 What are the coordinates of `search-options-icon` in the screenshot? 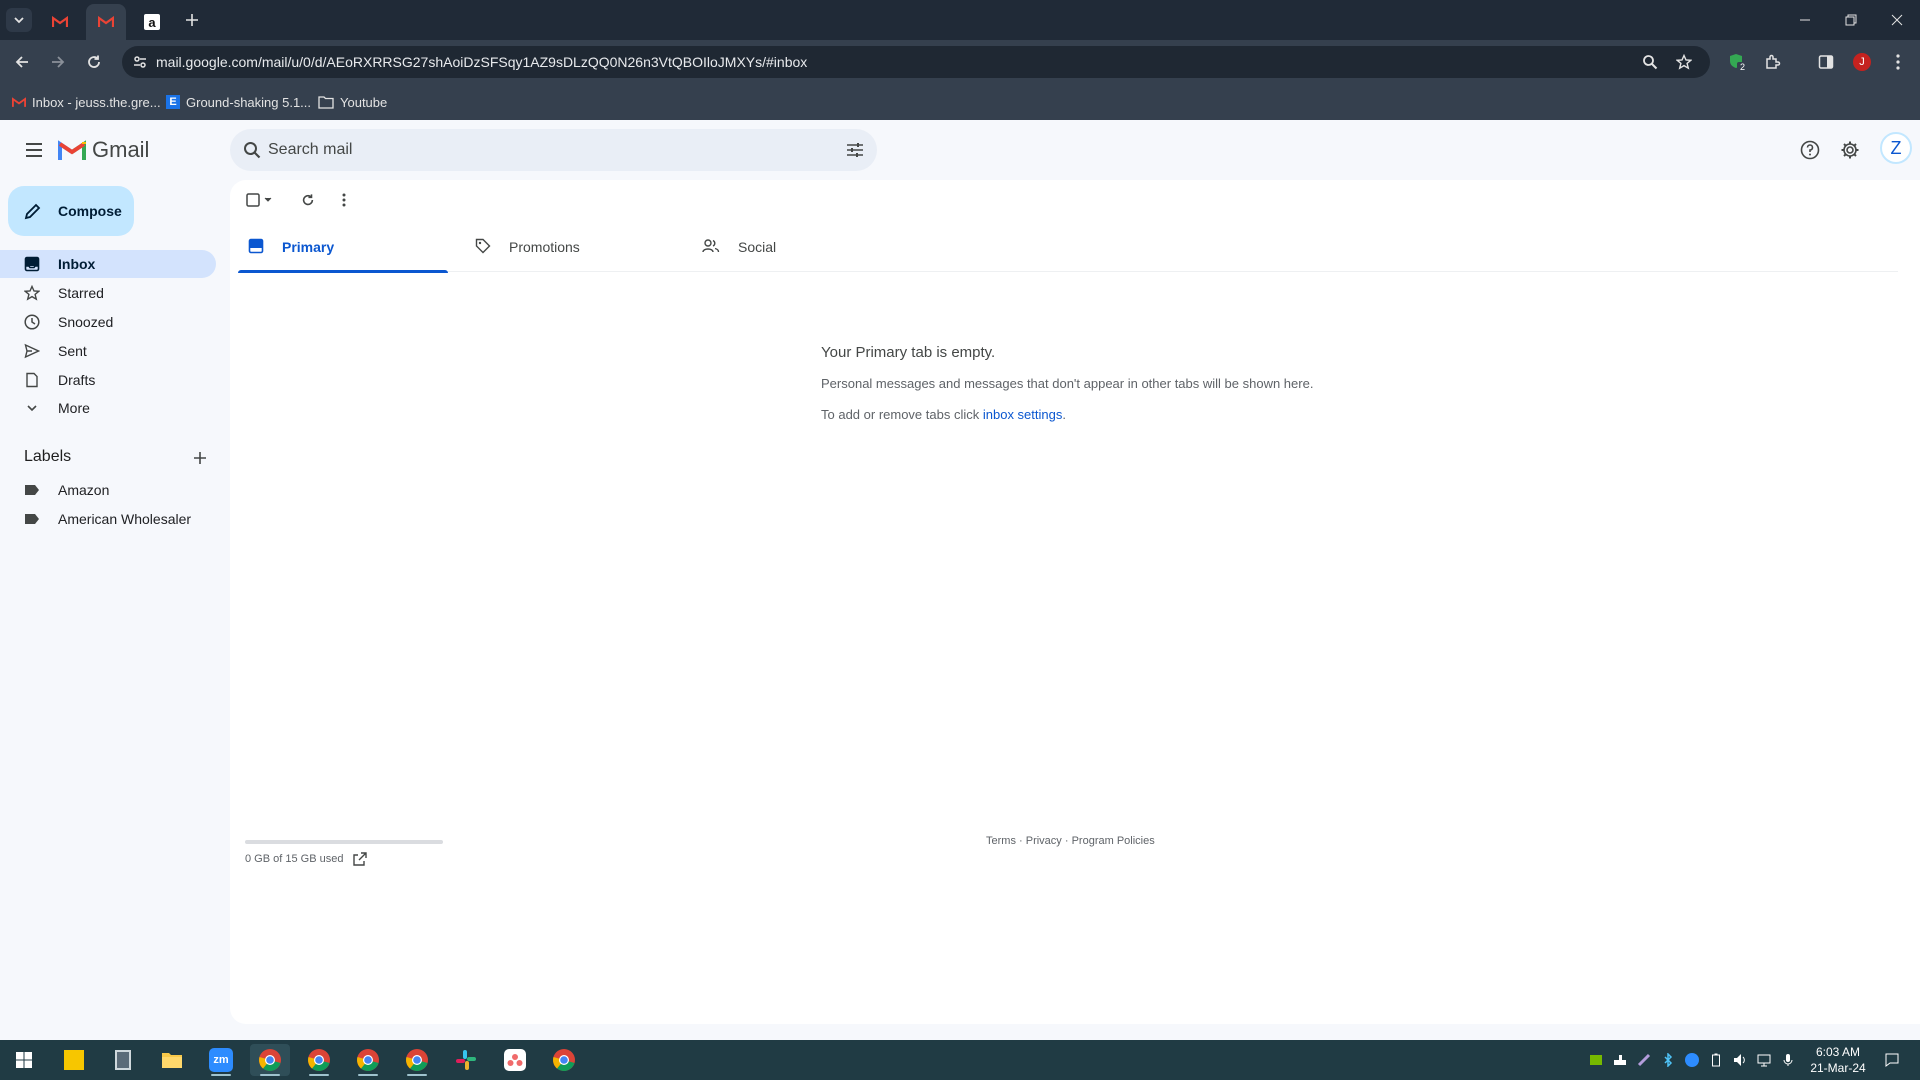 It's located at (855, 150).